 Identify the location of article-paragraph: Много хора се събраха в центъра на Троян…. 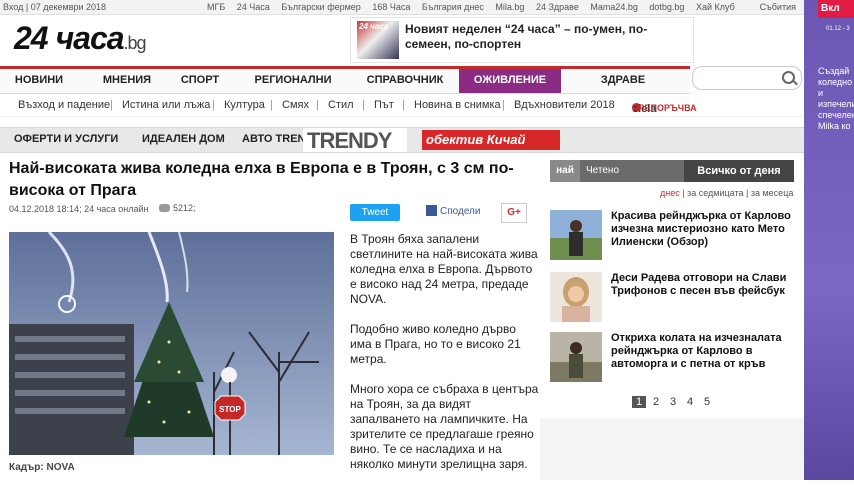
(444, 426).